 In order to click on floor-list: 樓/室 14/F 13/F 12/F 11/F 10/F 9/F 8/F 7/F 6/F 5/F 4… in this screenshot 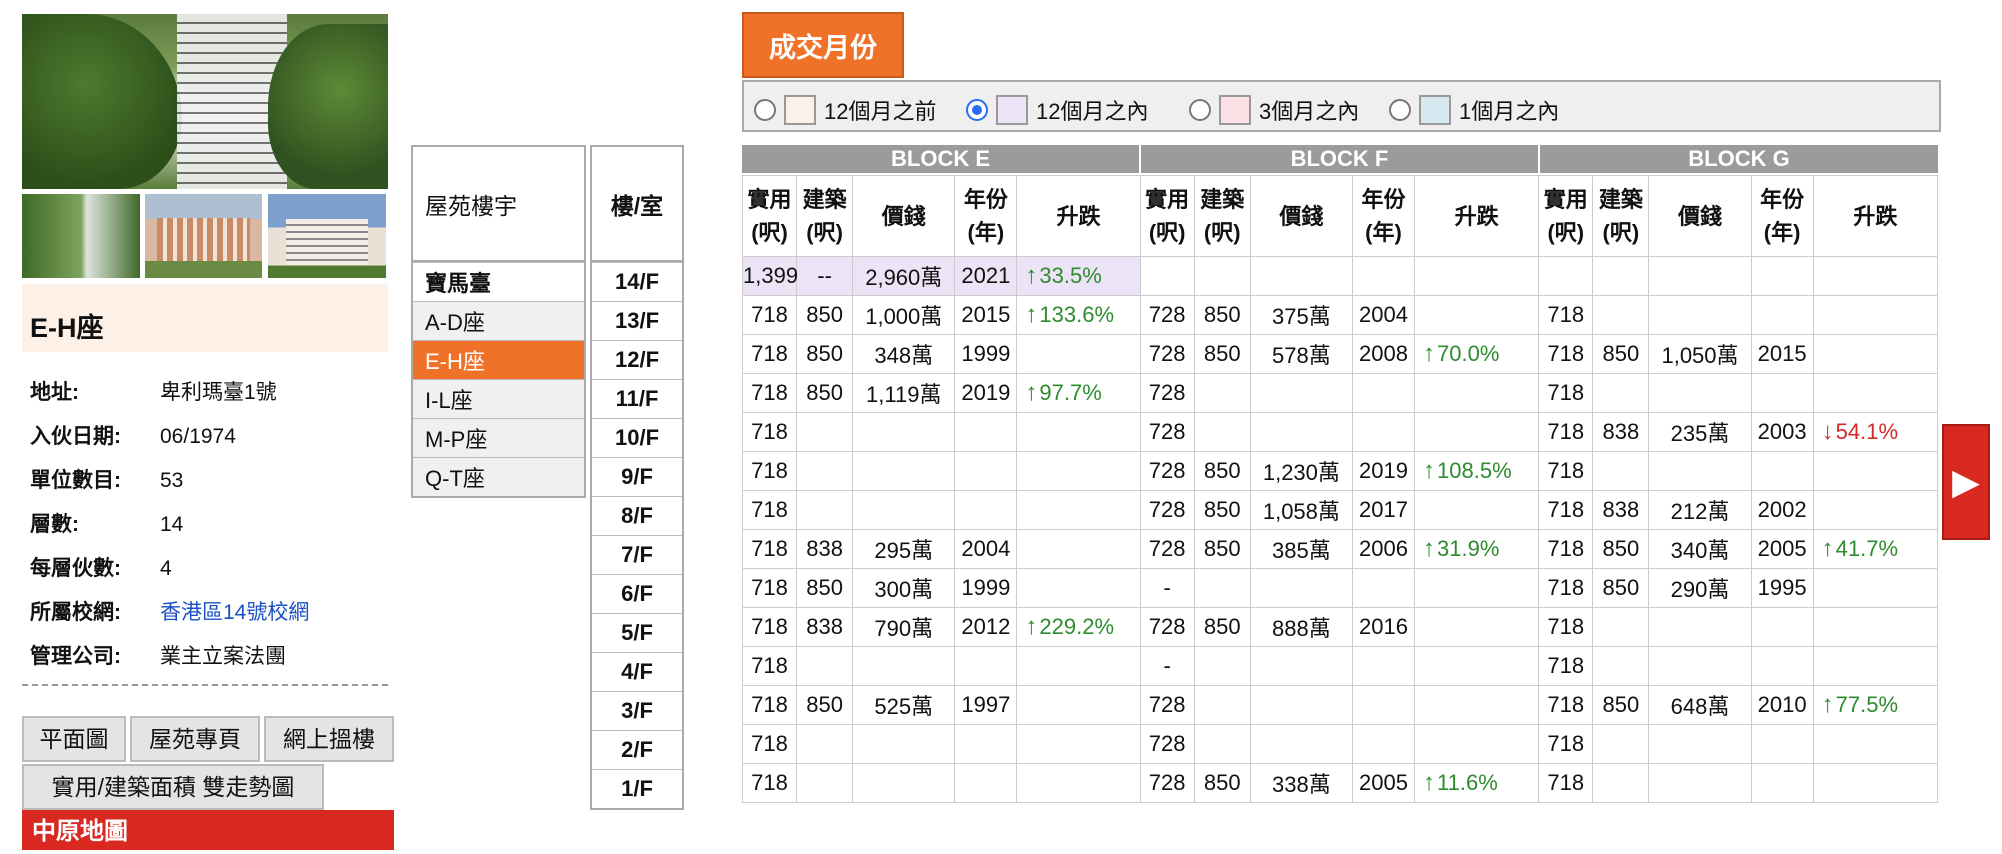, I will do `click(637, 477)`.